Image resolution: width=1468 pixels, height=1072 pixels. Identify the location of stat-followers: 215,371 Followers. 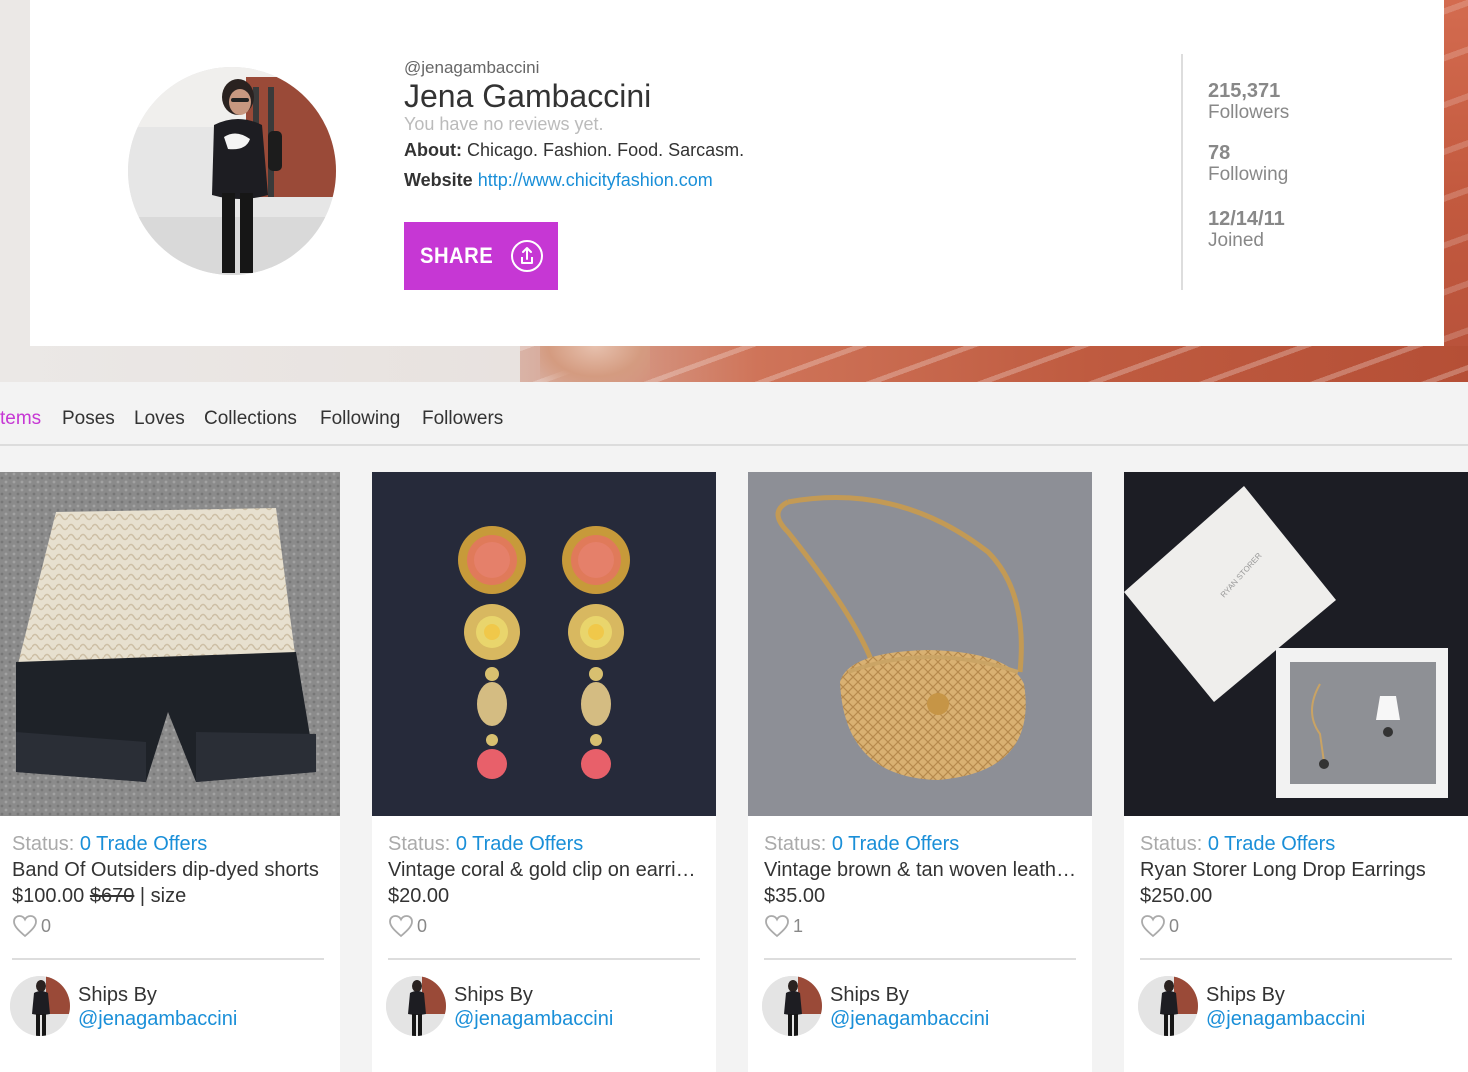
(1248, 102).